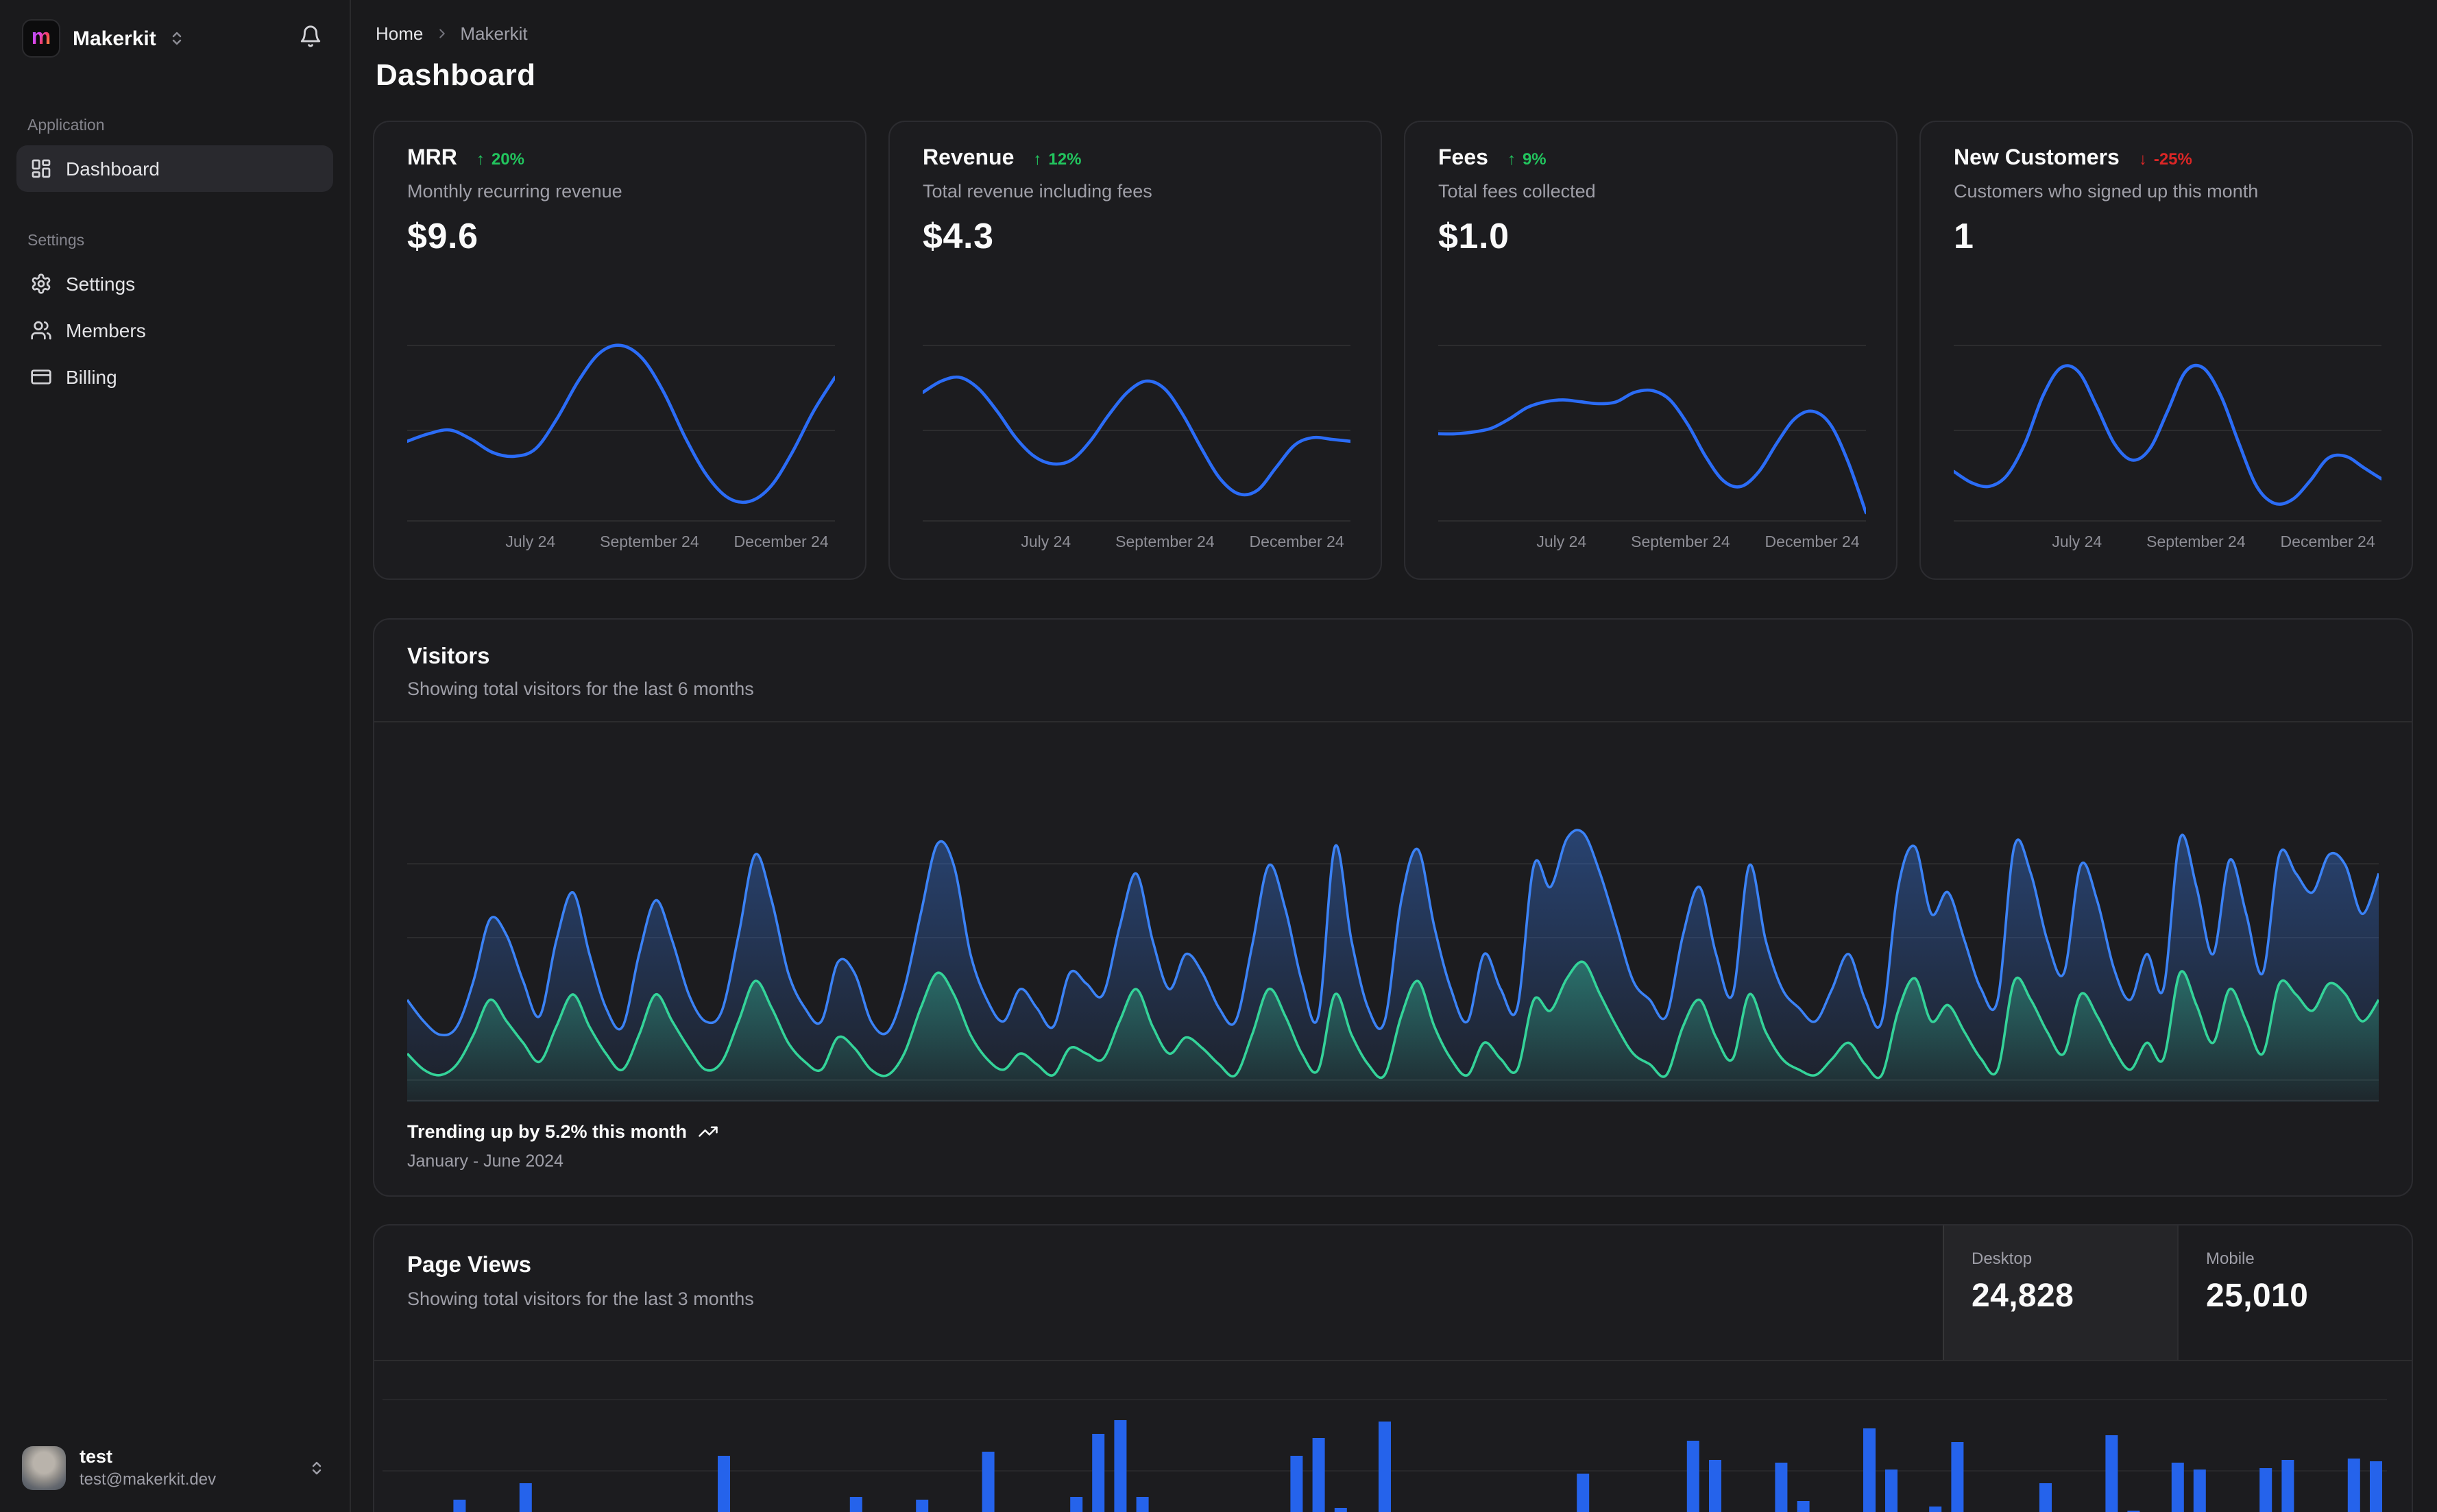 The height and width of the screenshot is (1512, 2437). Describe the element at coordinates (114, 38) in the screenshot. I see `workspace-name: Makerkit` at that location.